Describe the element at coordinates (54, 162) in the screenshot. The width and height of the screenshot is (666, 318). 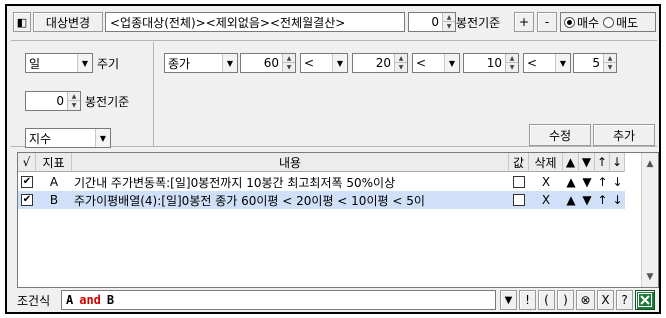
I see `col-indicator-header: 지표` at that location.